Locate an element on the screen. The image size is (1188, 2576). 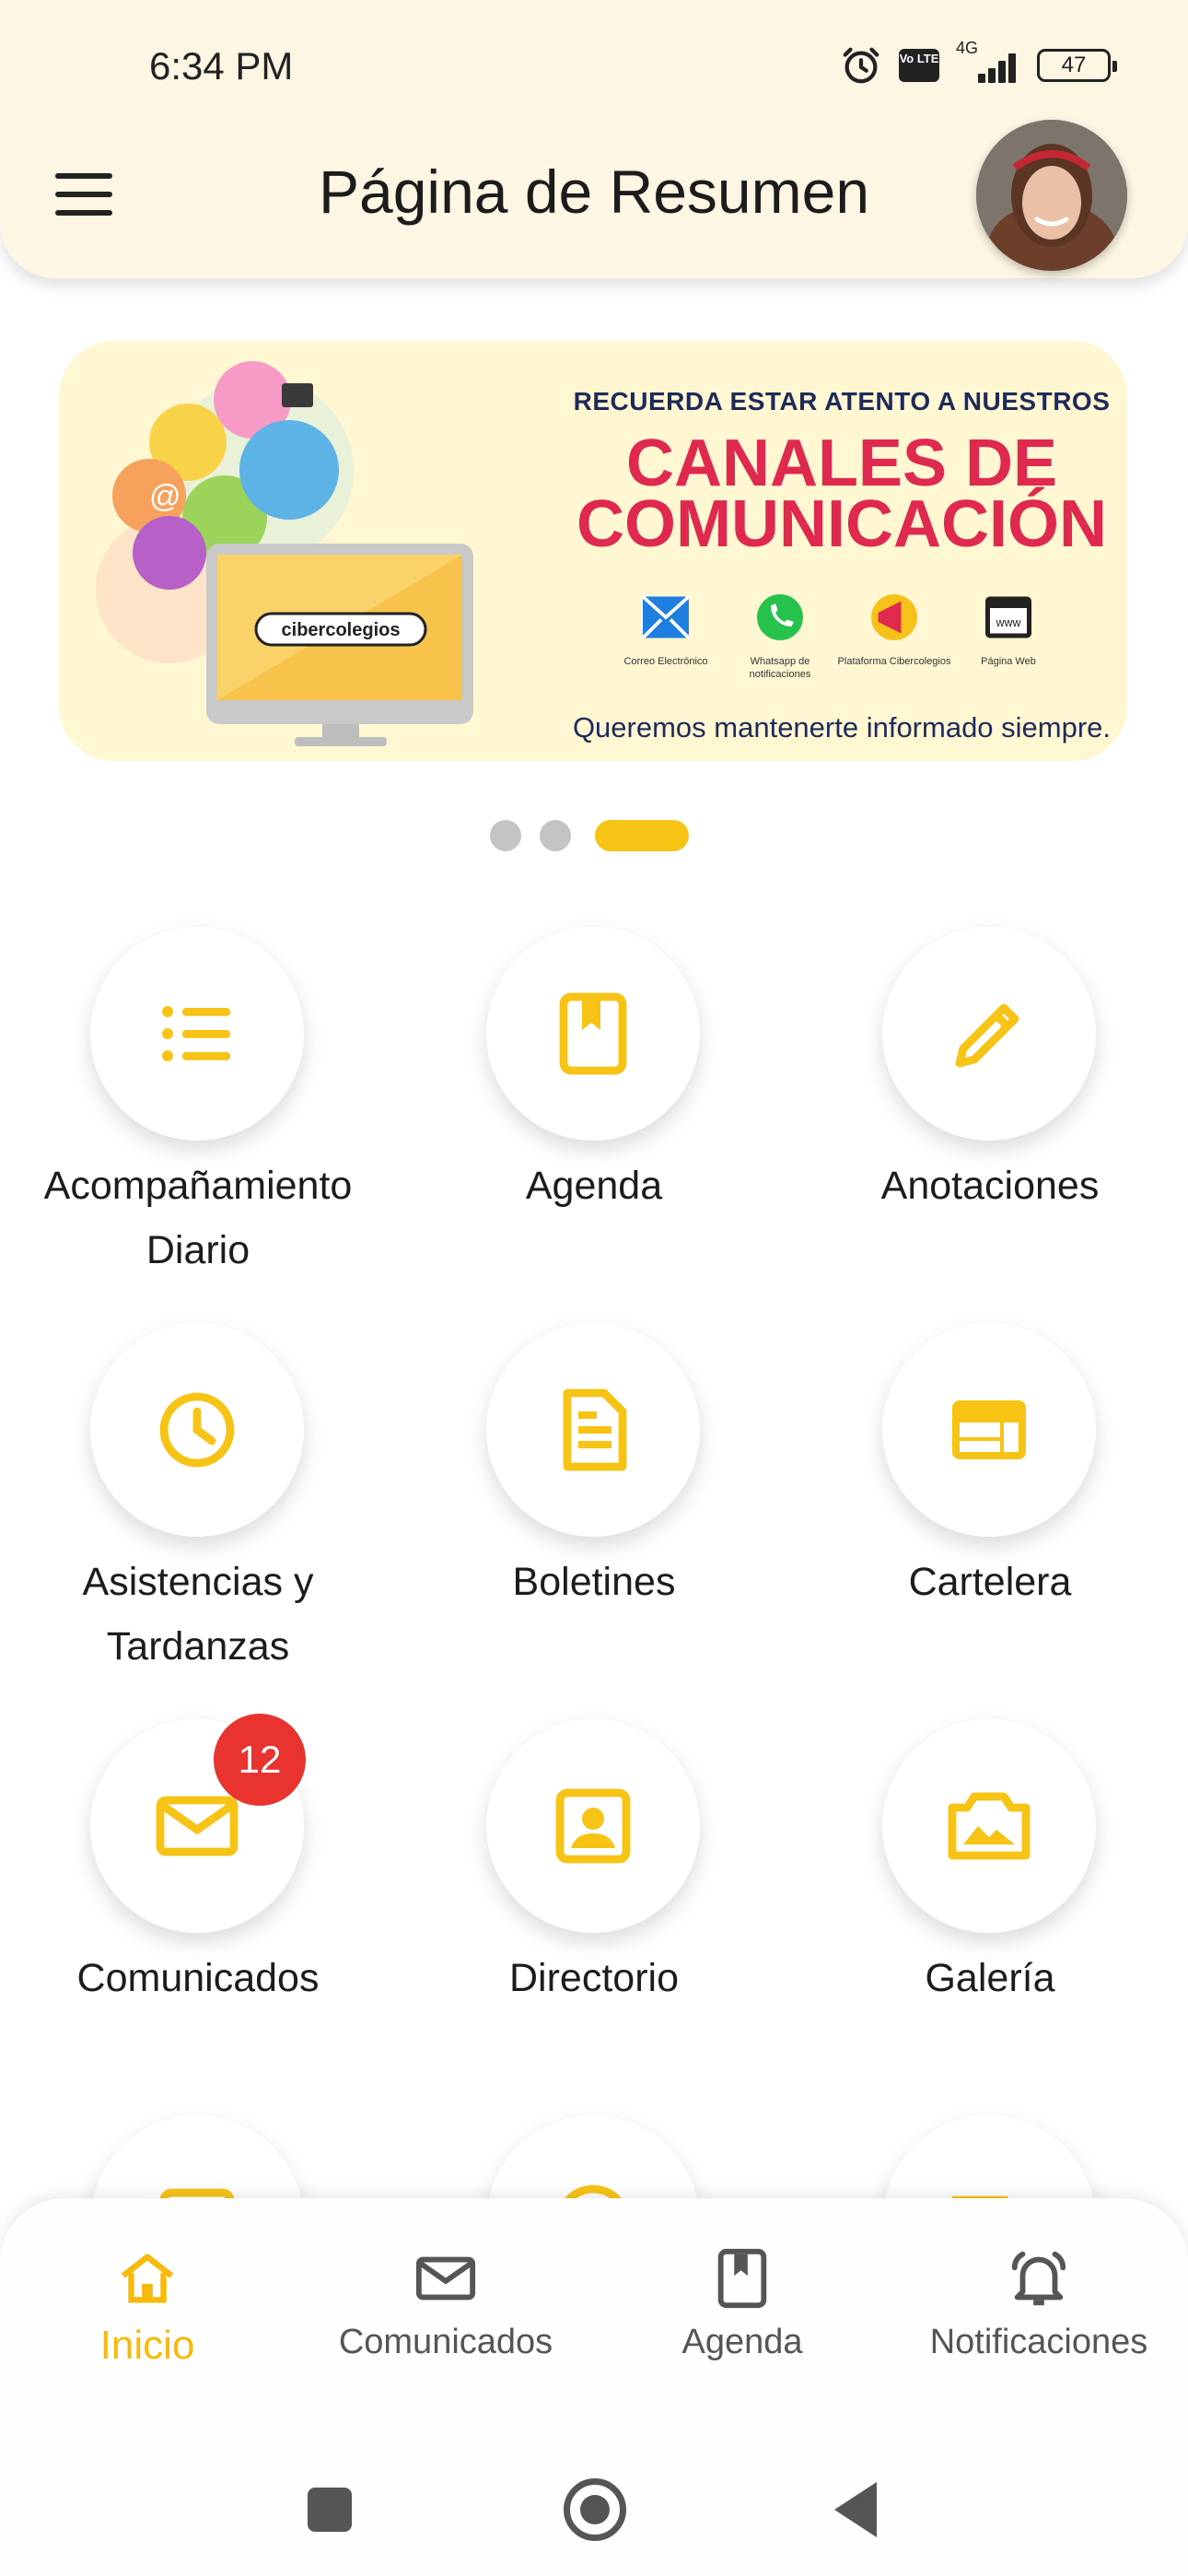
battery-icon: 47 is located at coordinates (1077, 65).